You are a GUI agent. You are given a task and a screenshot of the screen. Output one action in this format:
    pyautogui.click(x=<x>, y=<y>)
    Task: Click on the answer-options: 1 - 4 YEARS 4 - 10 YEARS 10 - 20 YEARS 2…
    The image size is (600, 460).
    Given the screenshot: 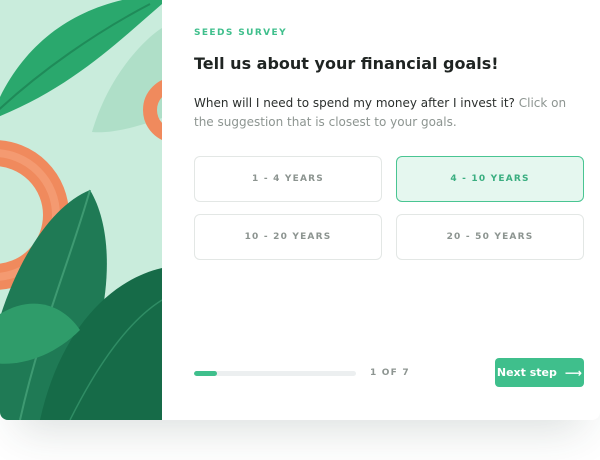 What is the action you would take?
    pyautogui.click(x=389, y=208)
    